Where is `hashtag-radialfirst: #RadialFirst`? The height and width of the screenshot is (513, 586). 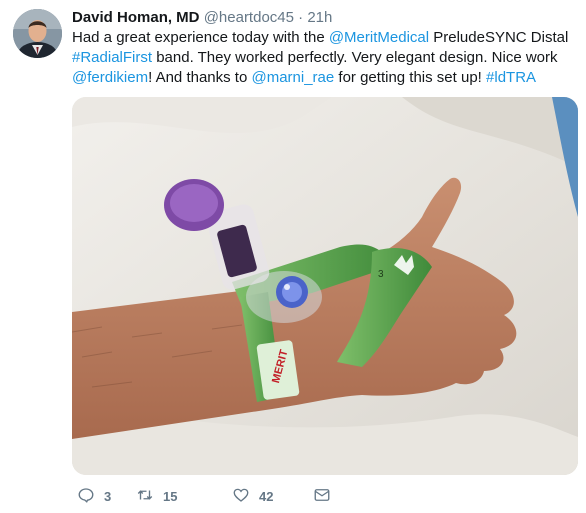 hashtag-radialfirst: #RadialFirst is located at coordinates (112, 57).